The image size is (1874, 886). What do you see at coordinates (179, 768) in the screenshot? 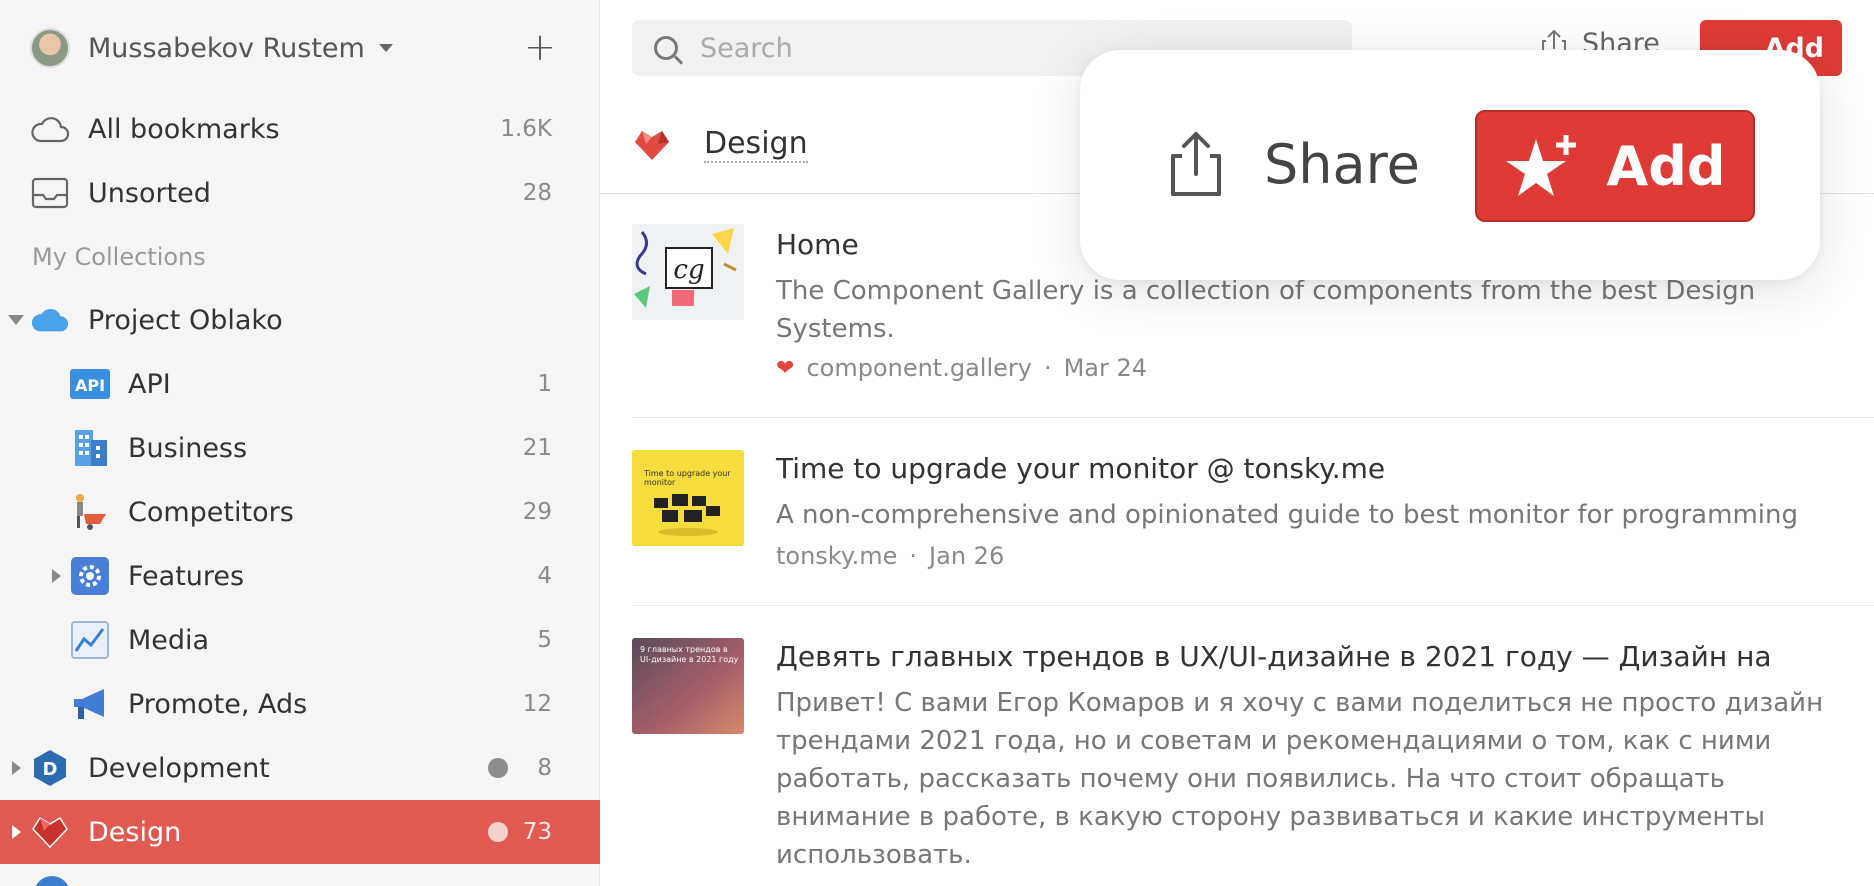
I see `sidebar-item-label: Development` at bounding box center [179, 768].